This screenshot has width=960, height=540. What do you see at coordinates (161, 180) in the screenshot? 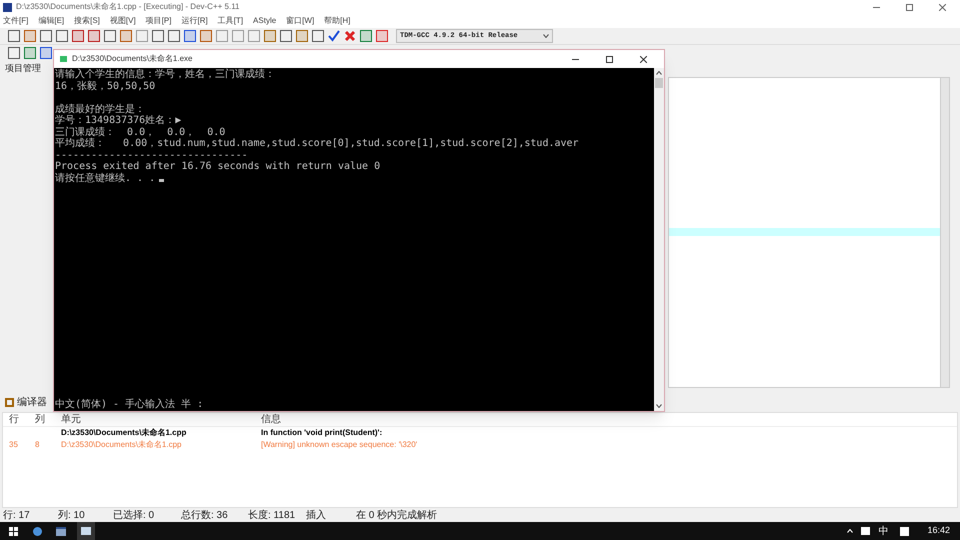
I see `text-cursor` at bounding box center [161, 180].